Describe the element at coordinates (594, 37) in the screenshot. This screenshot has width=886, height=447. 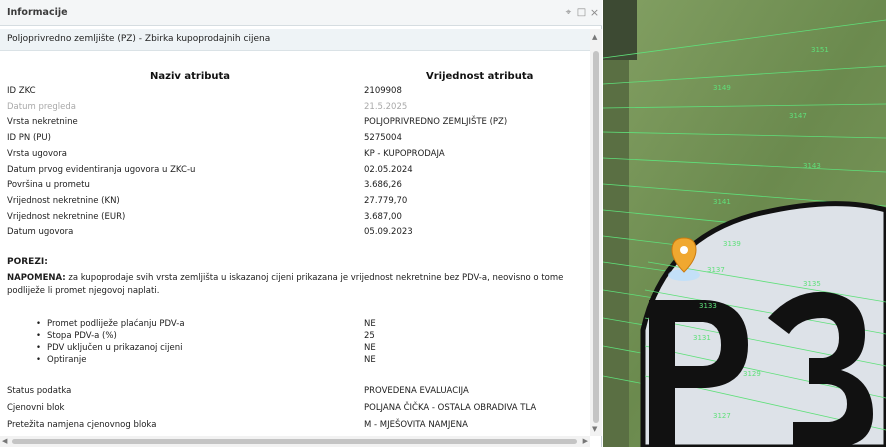
I see `scroll-up-icon: ▲` at that location.